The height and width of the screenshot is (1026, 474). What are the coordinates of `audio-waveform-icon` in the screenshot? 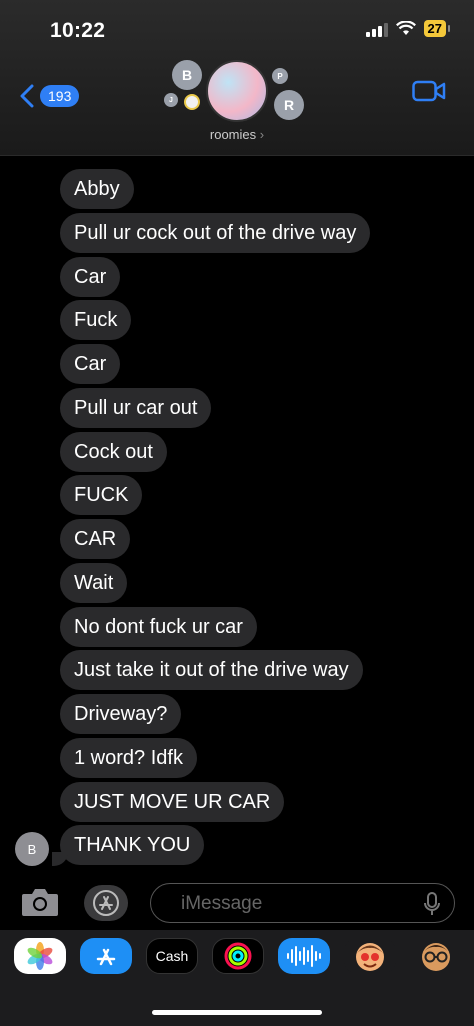 It's located at (304, 956).